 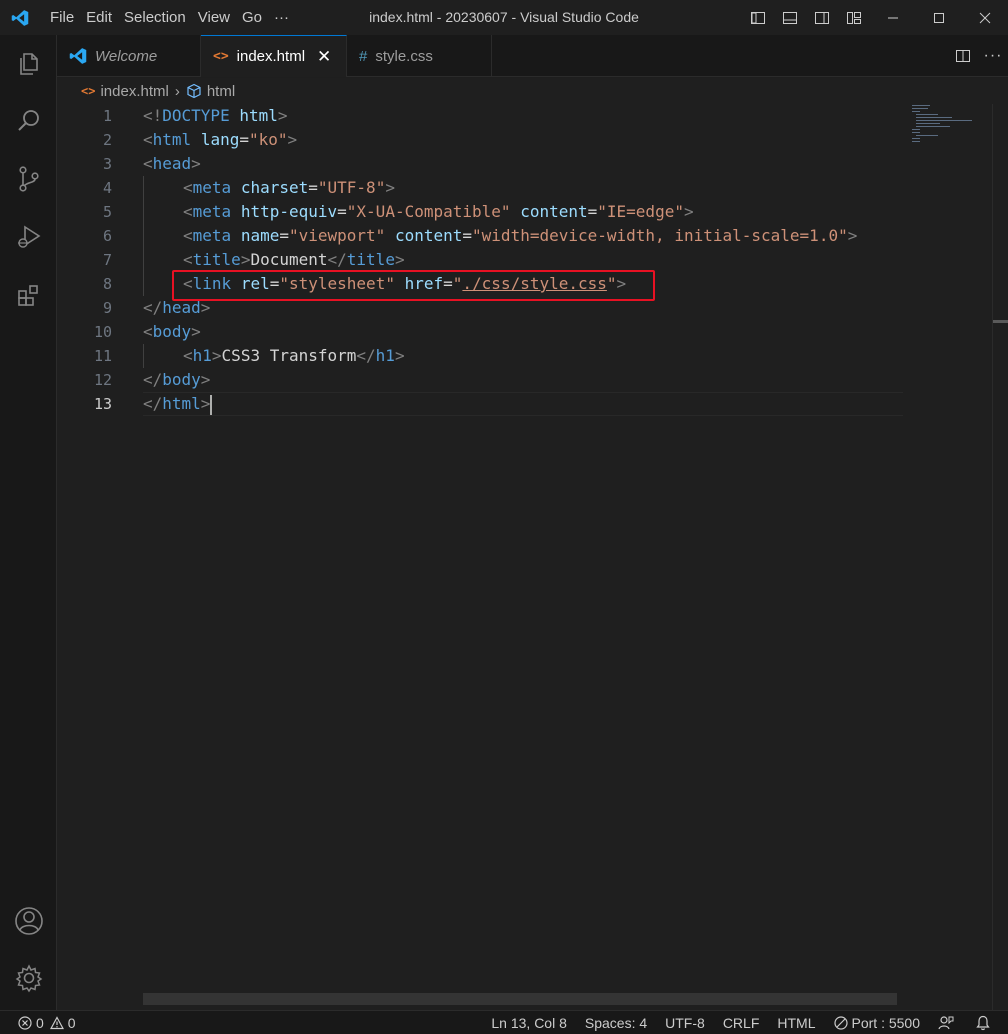 What do you see at coordinates (87, 260) in the screenshot?
I see `line-numbers: 1 2 3 4 5 6 7 8 9 10 11 12 13` at bounding box center [87, 260].